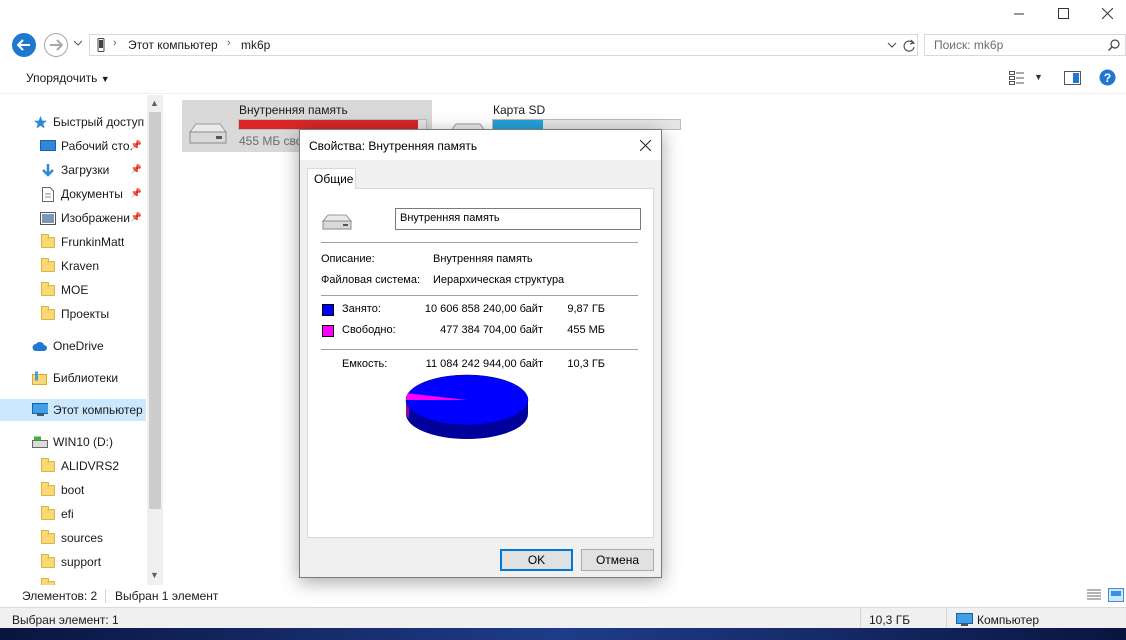 The width and height of the screenshot is (1126, 640). I want to click on nav-drive: WIN10 (D:), so click(73, 442).